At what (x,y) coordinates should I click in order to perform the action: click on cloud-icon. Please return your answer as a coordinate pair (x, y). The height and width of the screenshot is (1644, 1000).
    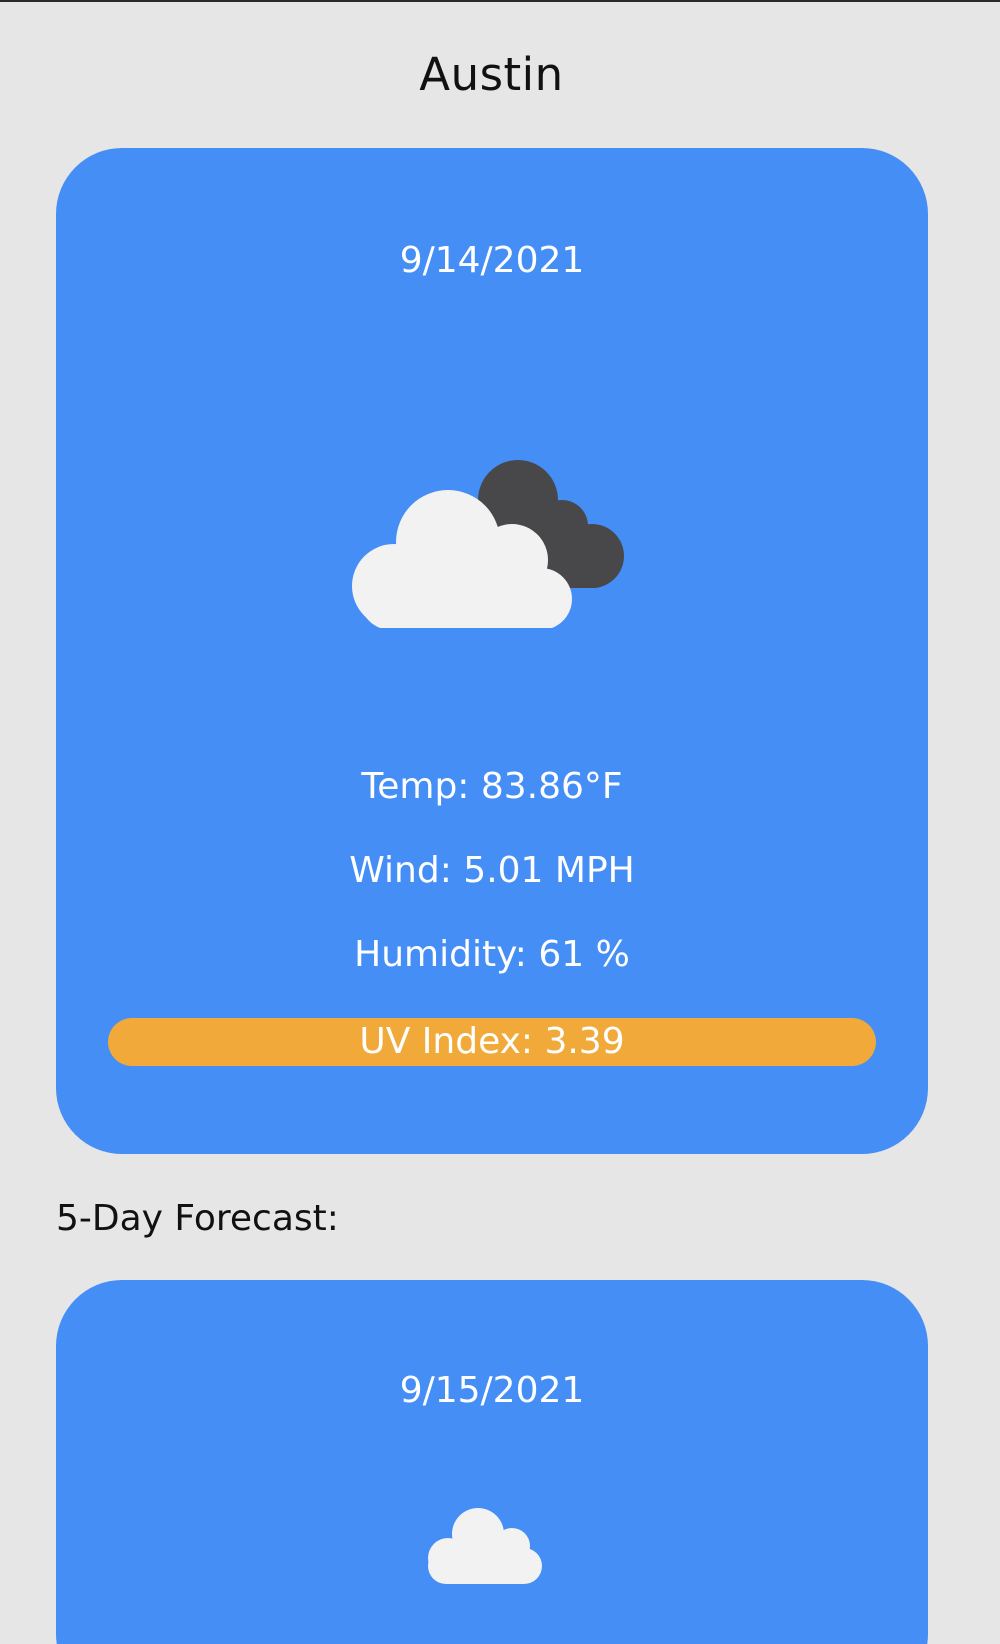
    Looking at the image, I should click on (485, 1546).